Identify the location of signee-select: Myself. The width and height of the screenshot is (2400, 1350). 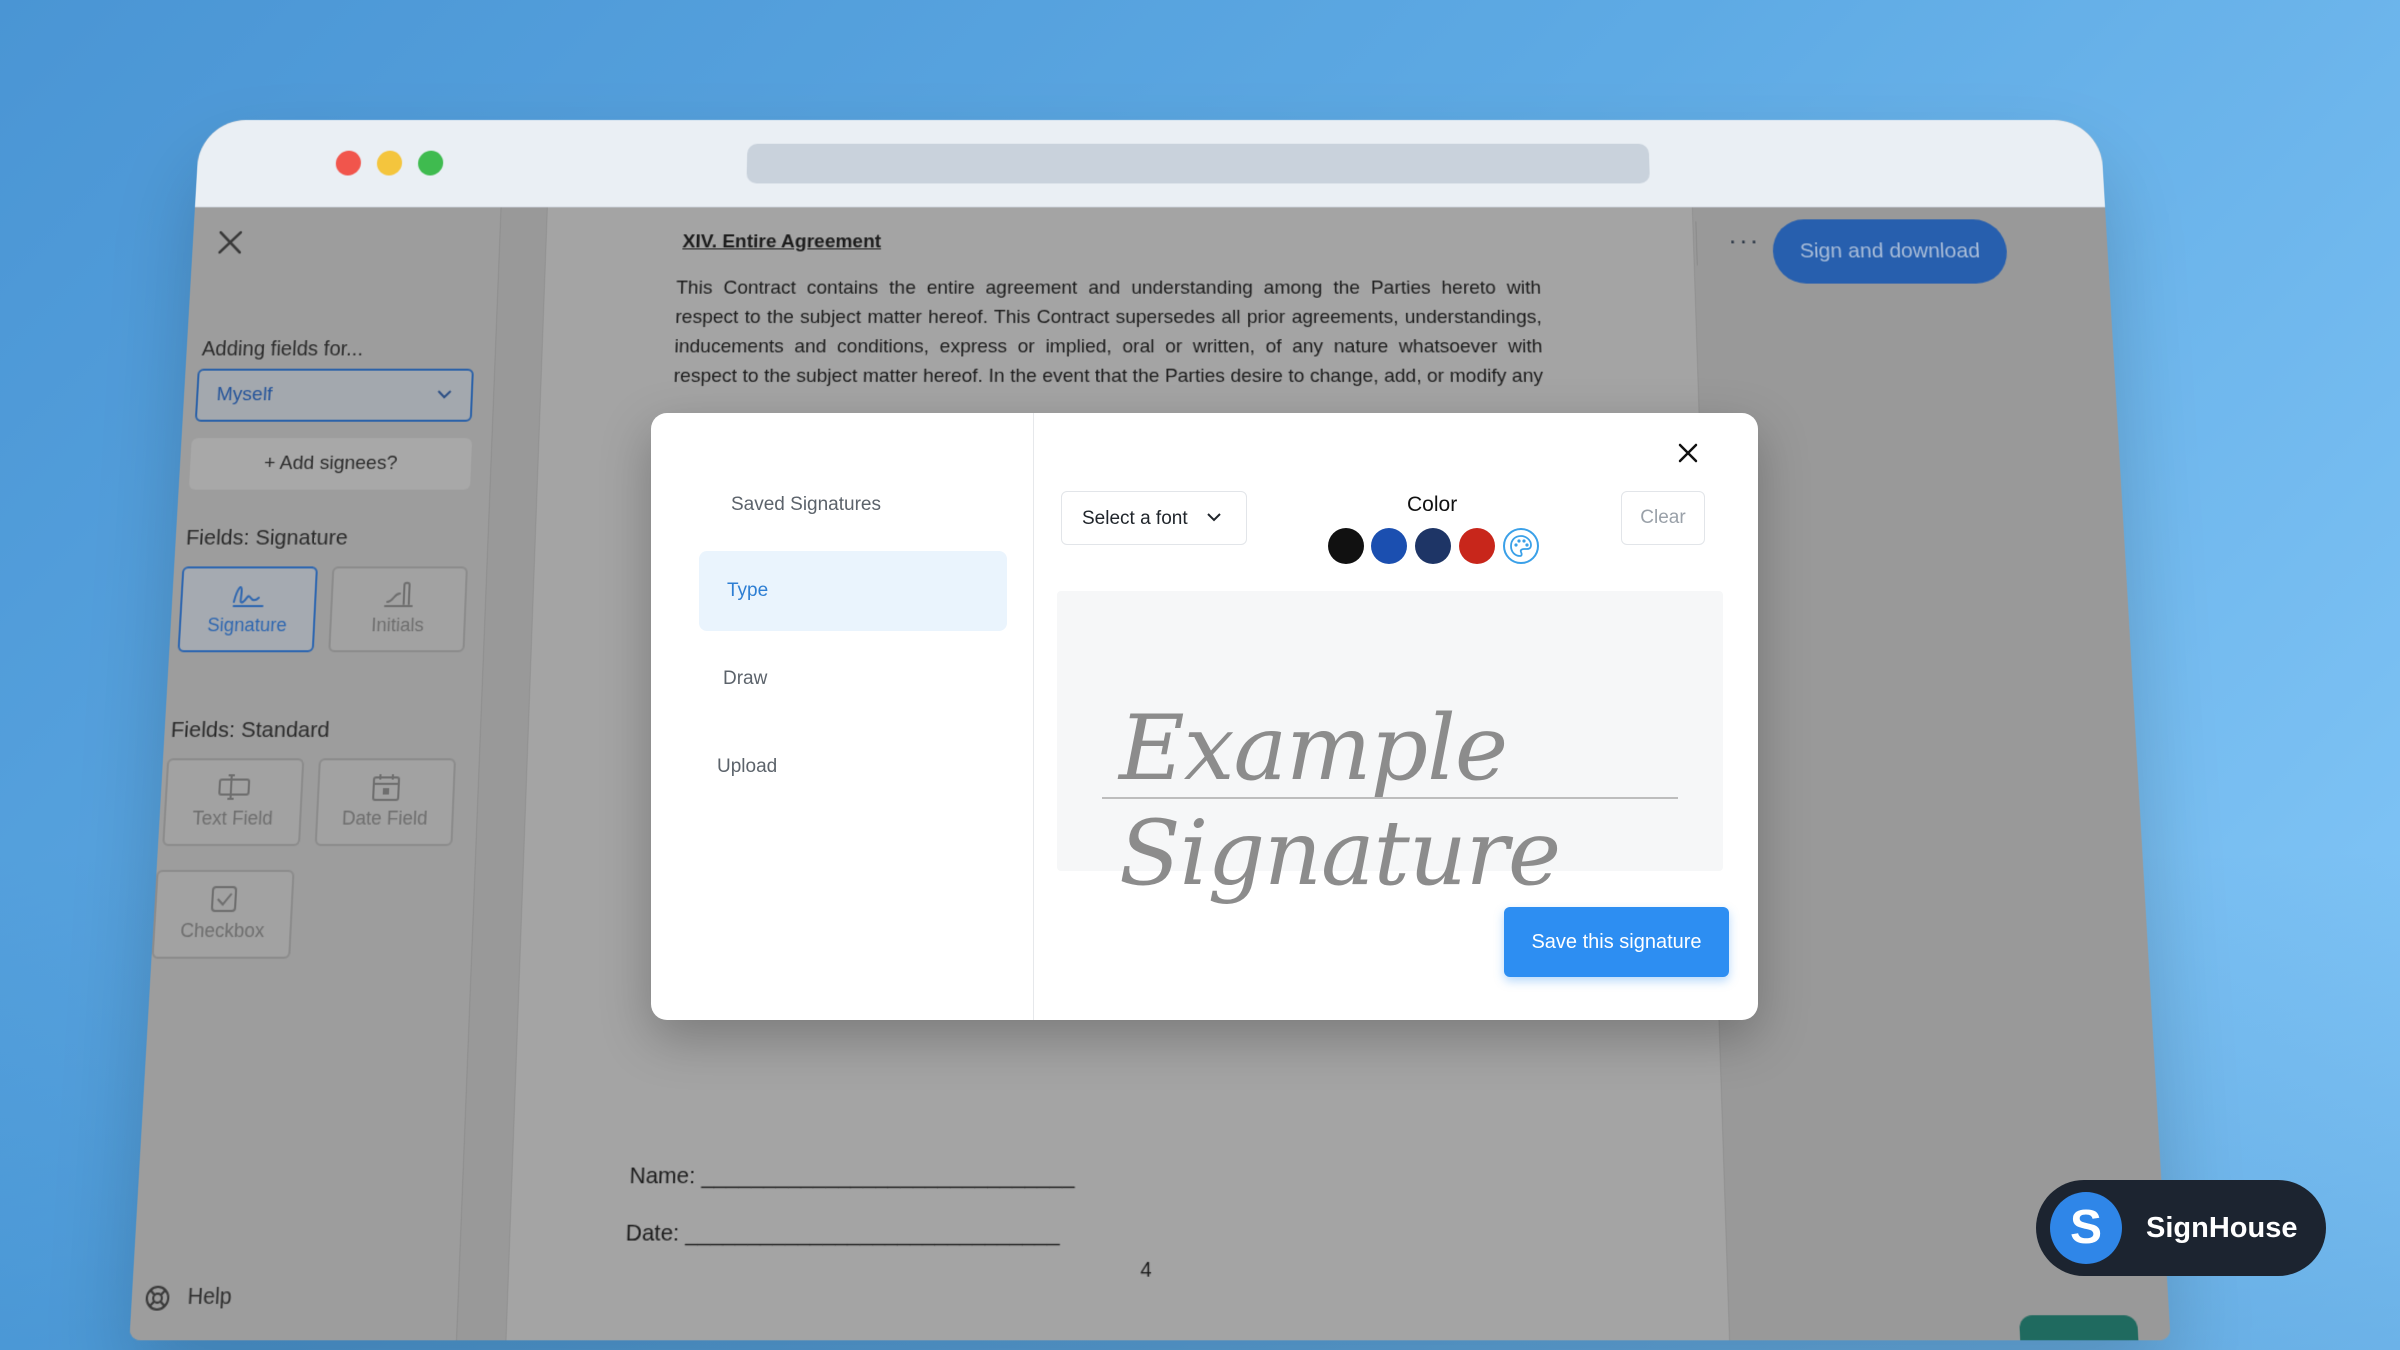
(334, 395).